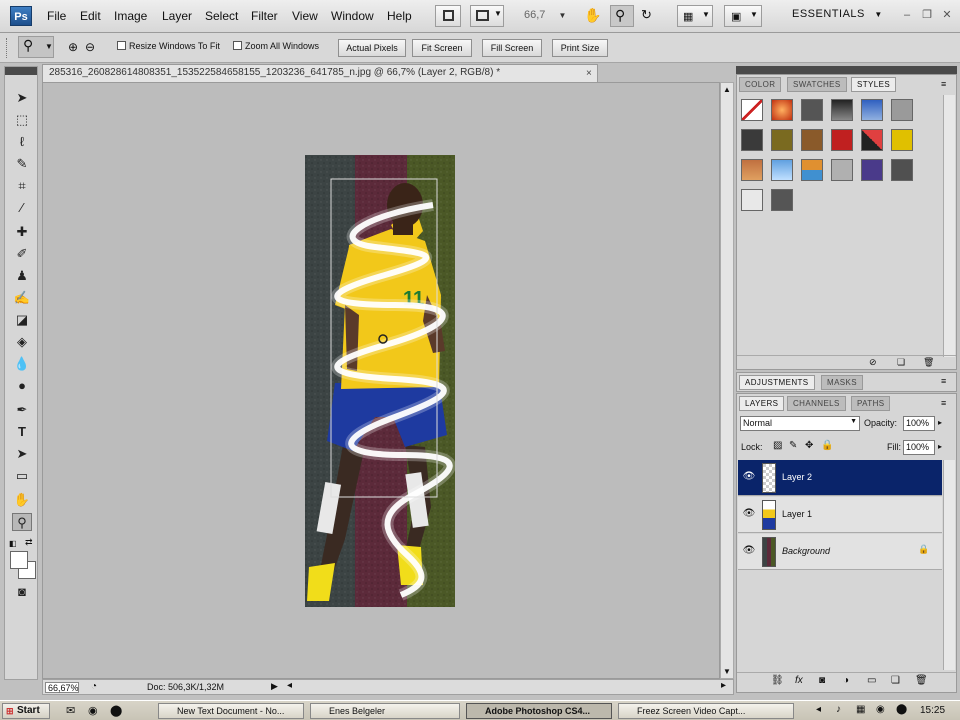 The image size is (960, 720). Describe the element at coordinates (901, 362) in the screenshot. I see `new-style-icon: ❏` at that location.